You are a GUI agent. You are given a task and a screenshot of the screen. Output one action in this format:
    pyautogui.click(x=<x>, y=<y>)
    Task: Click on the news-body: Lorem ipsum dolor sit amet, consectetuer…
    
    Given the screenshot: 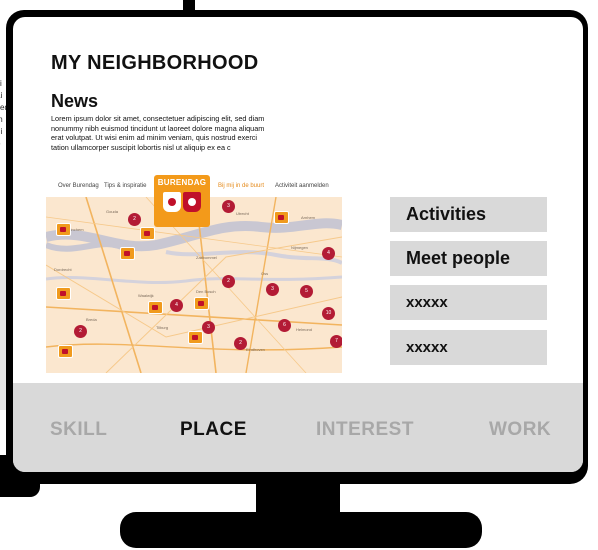 What is the action you would take?
    pyautogui.click(x=158, y=133)
    